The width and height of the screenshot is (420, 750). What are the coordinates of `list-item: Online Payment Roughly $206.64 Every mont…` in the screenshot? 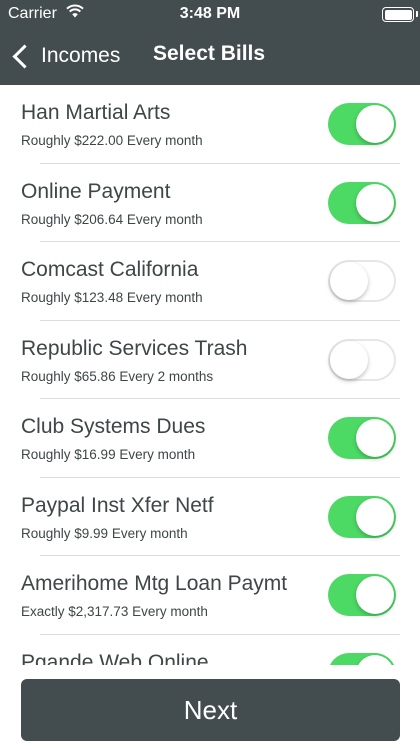 It's located at (210, 203).